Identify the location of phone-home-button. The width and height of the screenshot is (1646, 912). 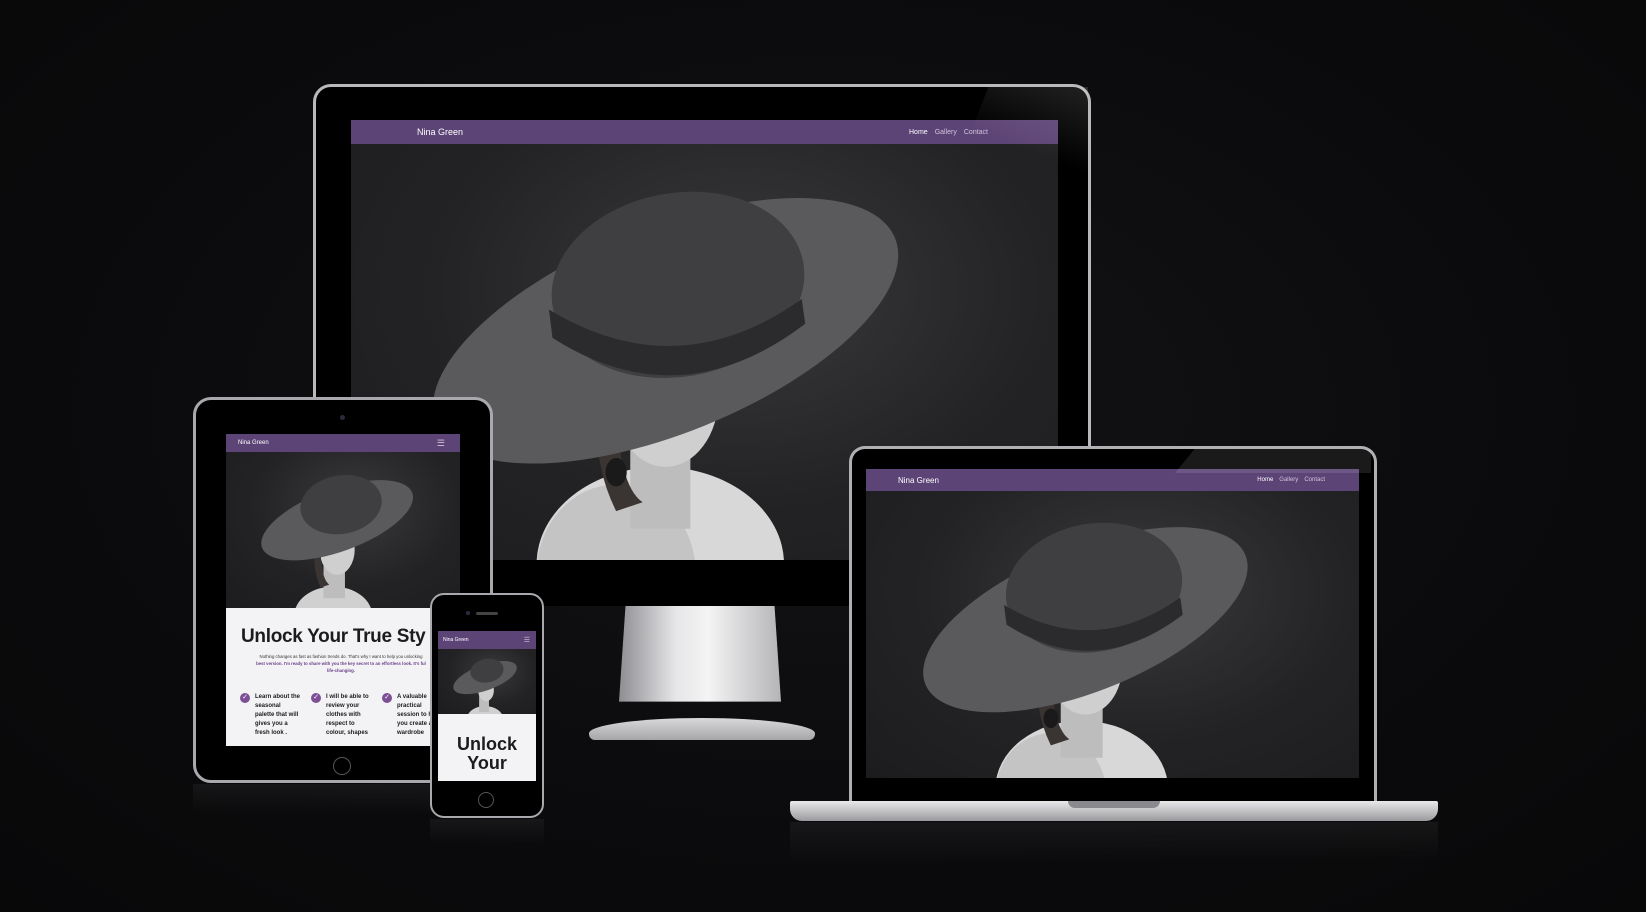
(486, 800).